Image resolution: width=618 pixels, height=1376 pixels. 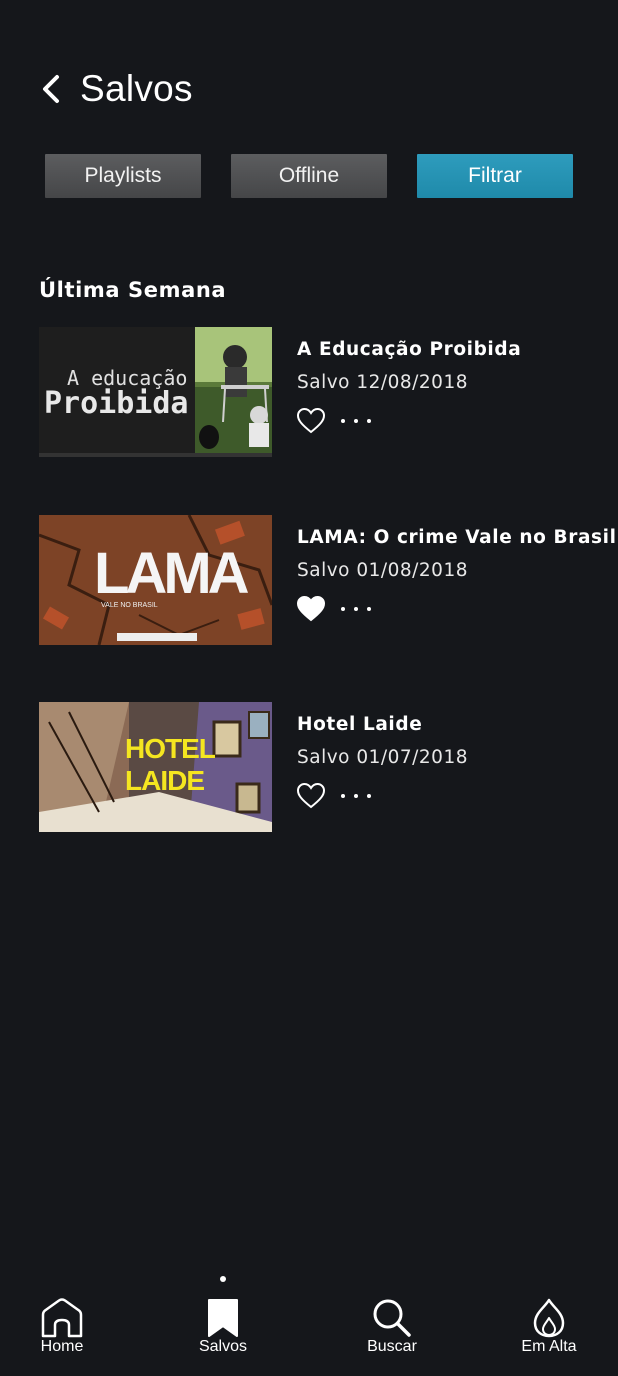 What do you see at coordinates (171, 573) in the screenshot?
I see `thumb-line1: LAMA` at bounding box center [171, 573].